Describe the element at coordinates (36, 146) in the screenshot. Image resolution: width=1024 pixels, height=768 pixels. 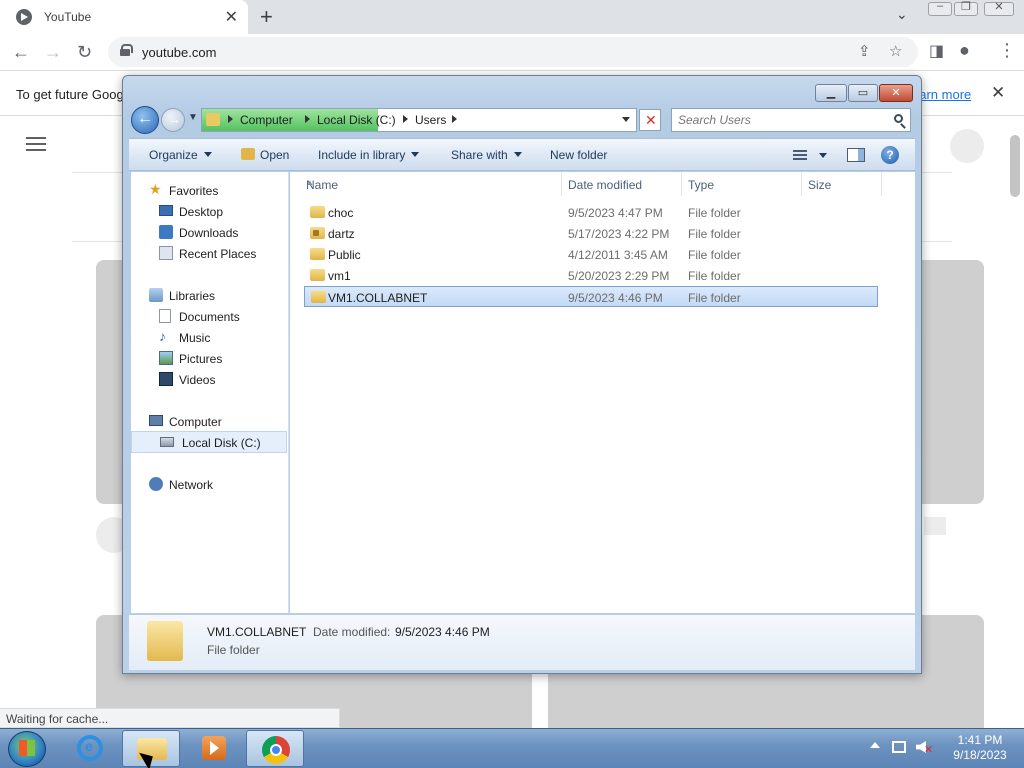
I see `hamburger-menu-icon` at that location.